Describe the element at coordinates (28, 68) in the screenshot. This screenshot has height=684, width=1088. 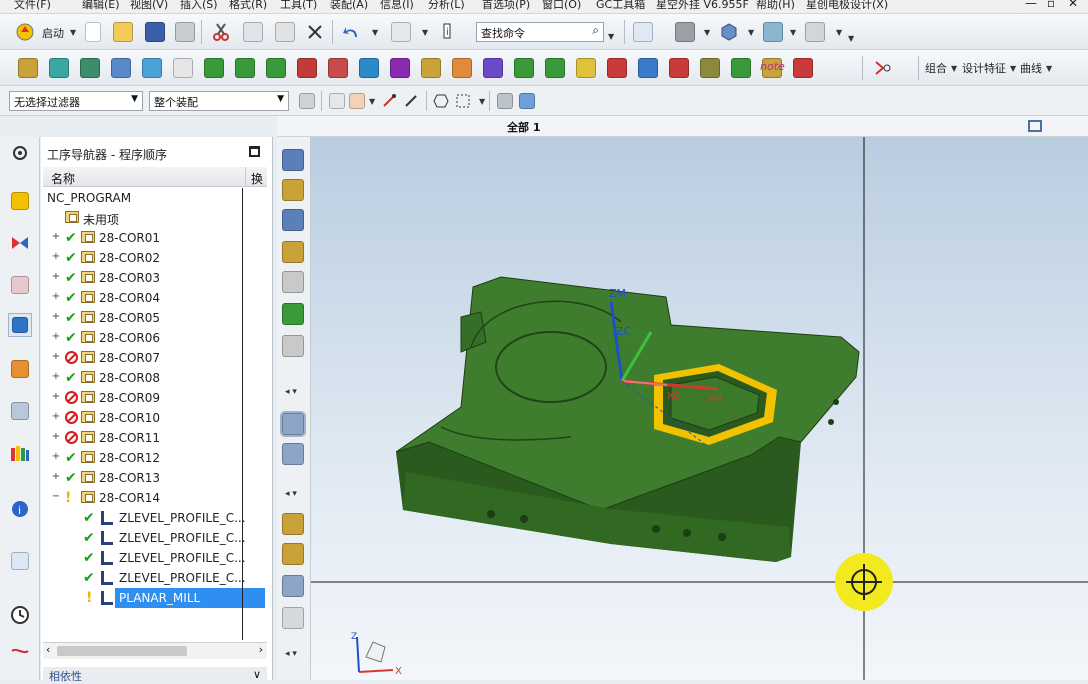
I see `extrude-icon` at that location.